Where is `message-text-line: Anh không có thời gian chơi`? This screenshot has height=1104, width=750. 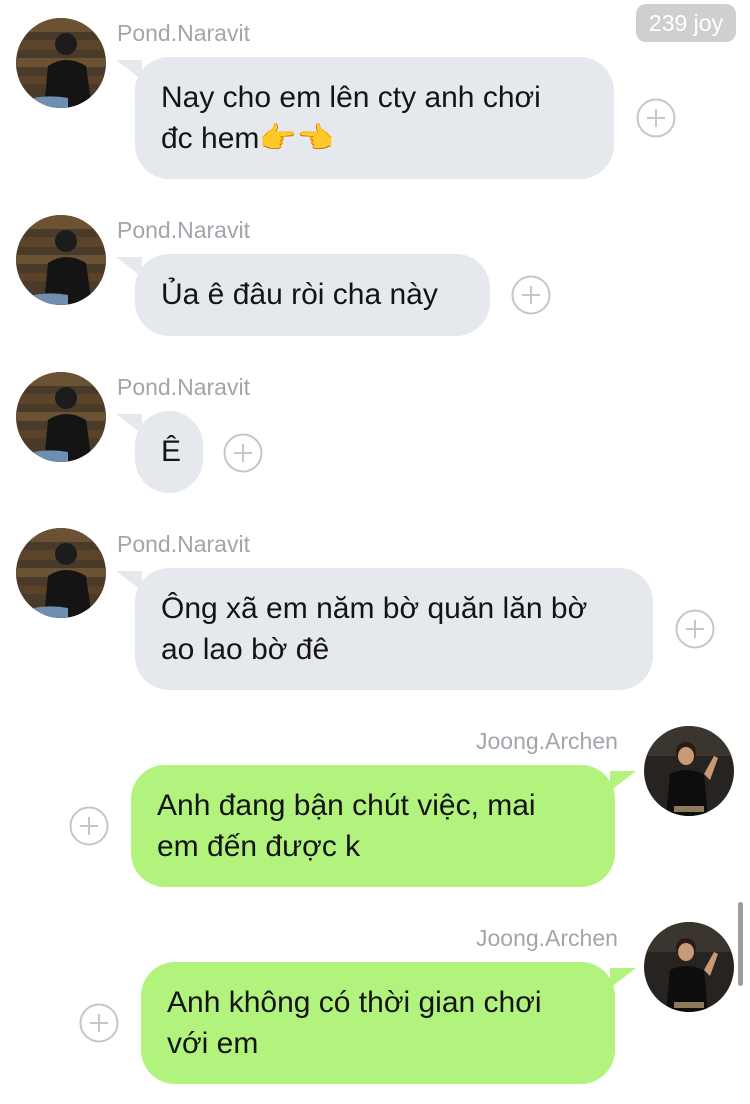 message-text-line: Anh không có thời gian chơi is located at coordinates (354, 1002).